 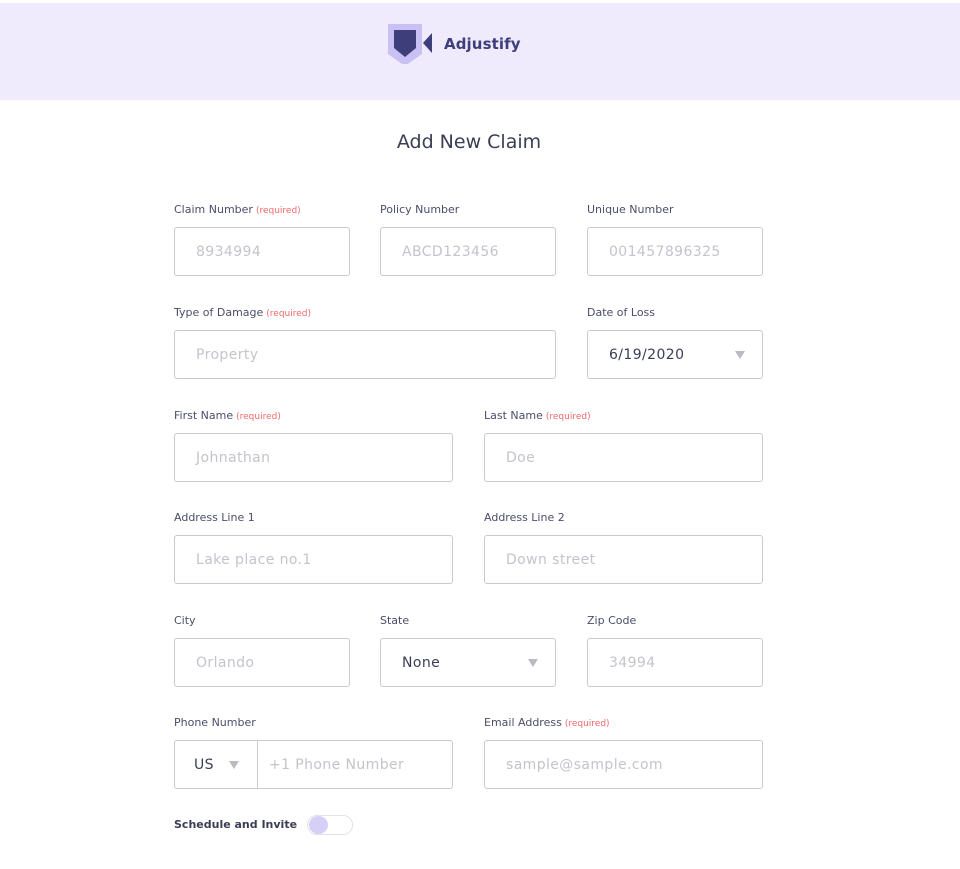 What do you see at coordinates (612, 620) in the screenshot?
I see `zip-code-label: Zip Code` at bounding box center [612, 620].